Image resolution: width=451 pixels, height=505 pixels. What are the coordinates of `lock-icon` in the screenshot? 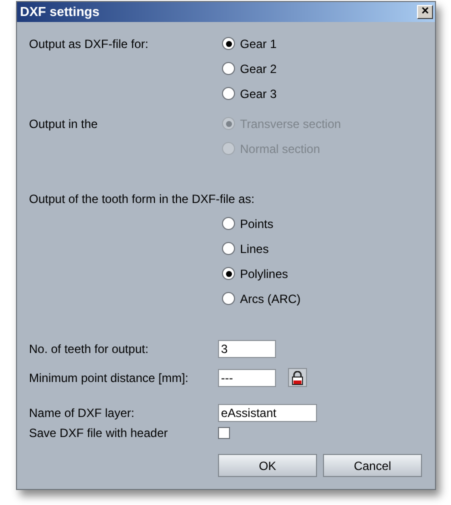 It's located at (297, 377).